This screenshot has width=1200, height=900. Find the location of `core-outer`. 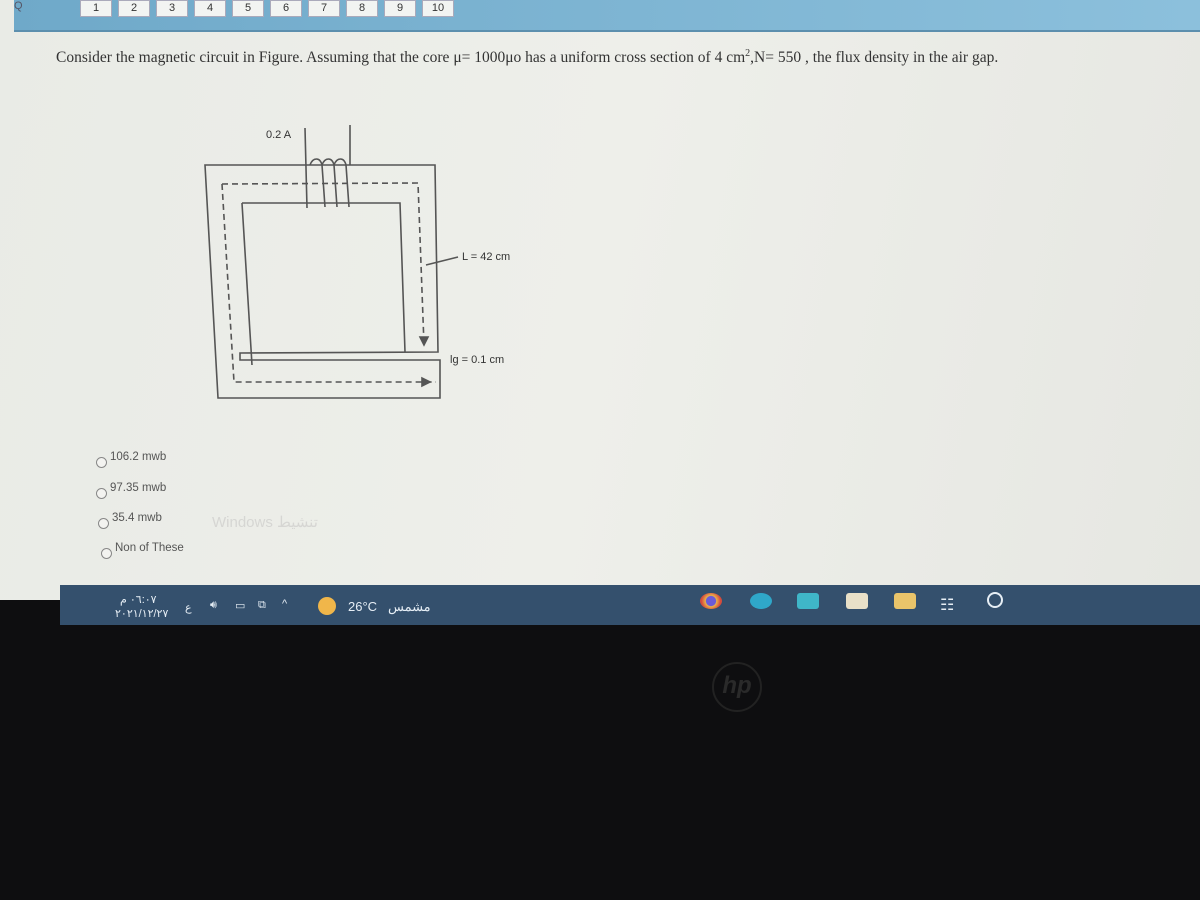

core-outer is located at coordinates (322, 281).